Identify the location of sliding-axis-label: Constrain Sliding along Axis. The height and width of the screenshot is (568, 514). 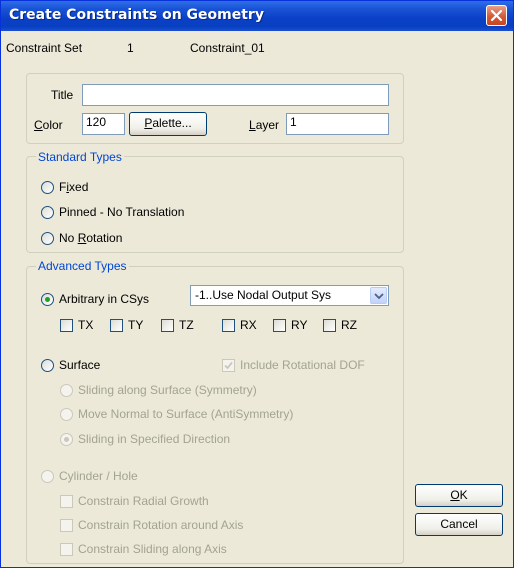
(152, 549).